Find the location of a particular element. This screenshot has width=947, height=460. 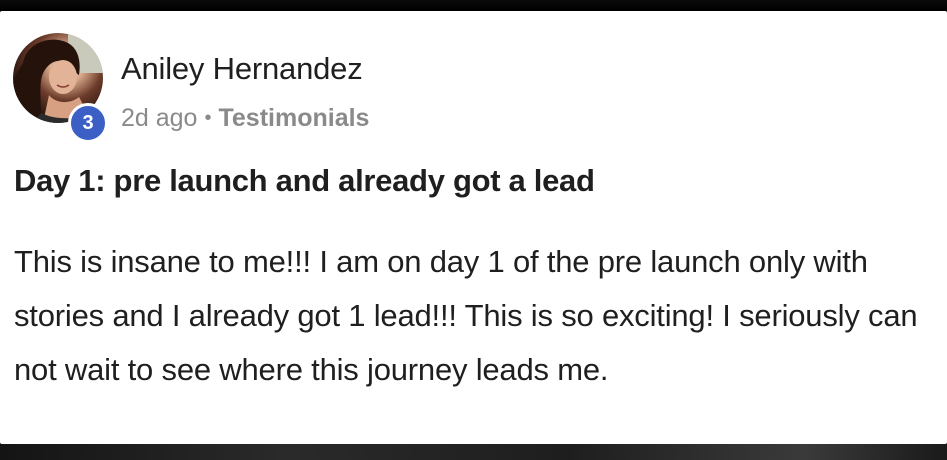

level-badge: 3 is located at coordinates (88, 123).